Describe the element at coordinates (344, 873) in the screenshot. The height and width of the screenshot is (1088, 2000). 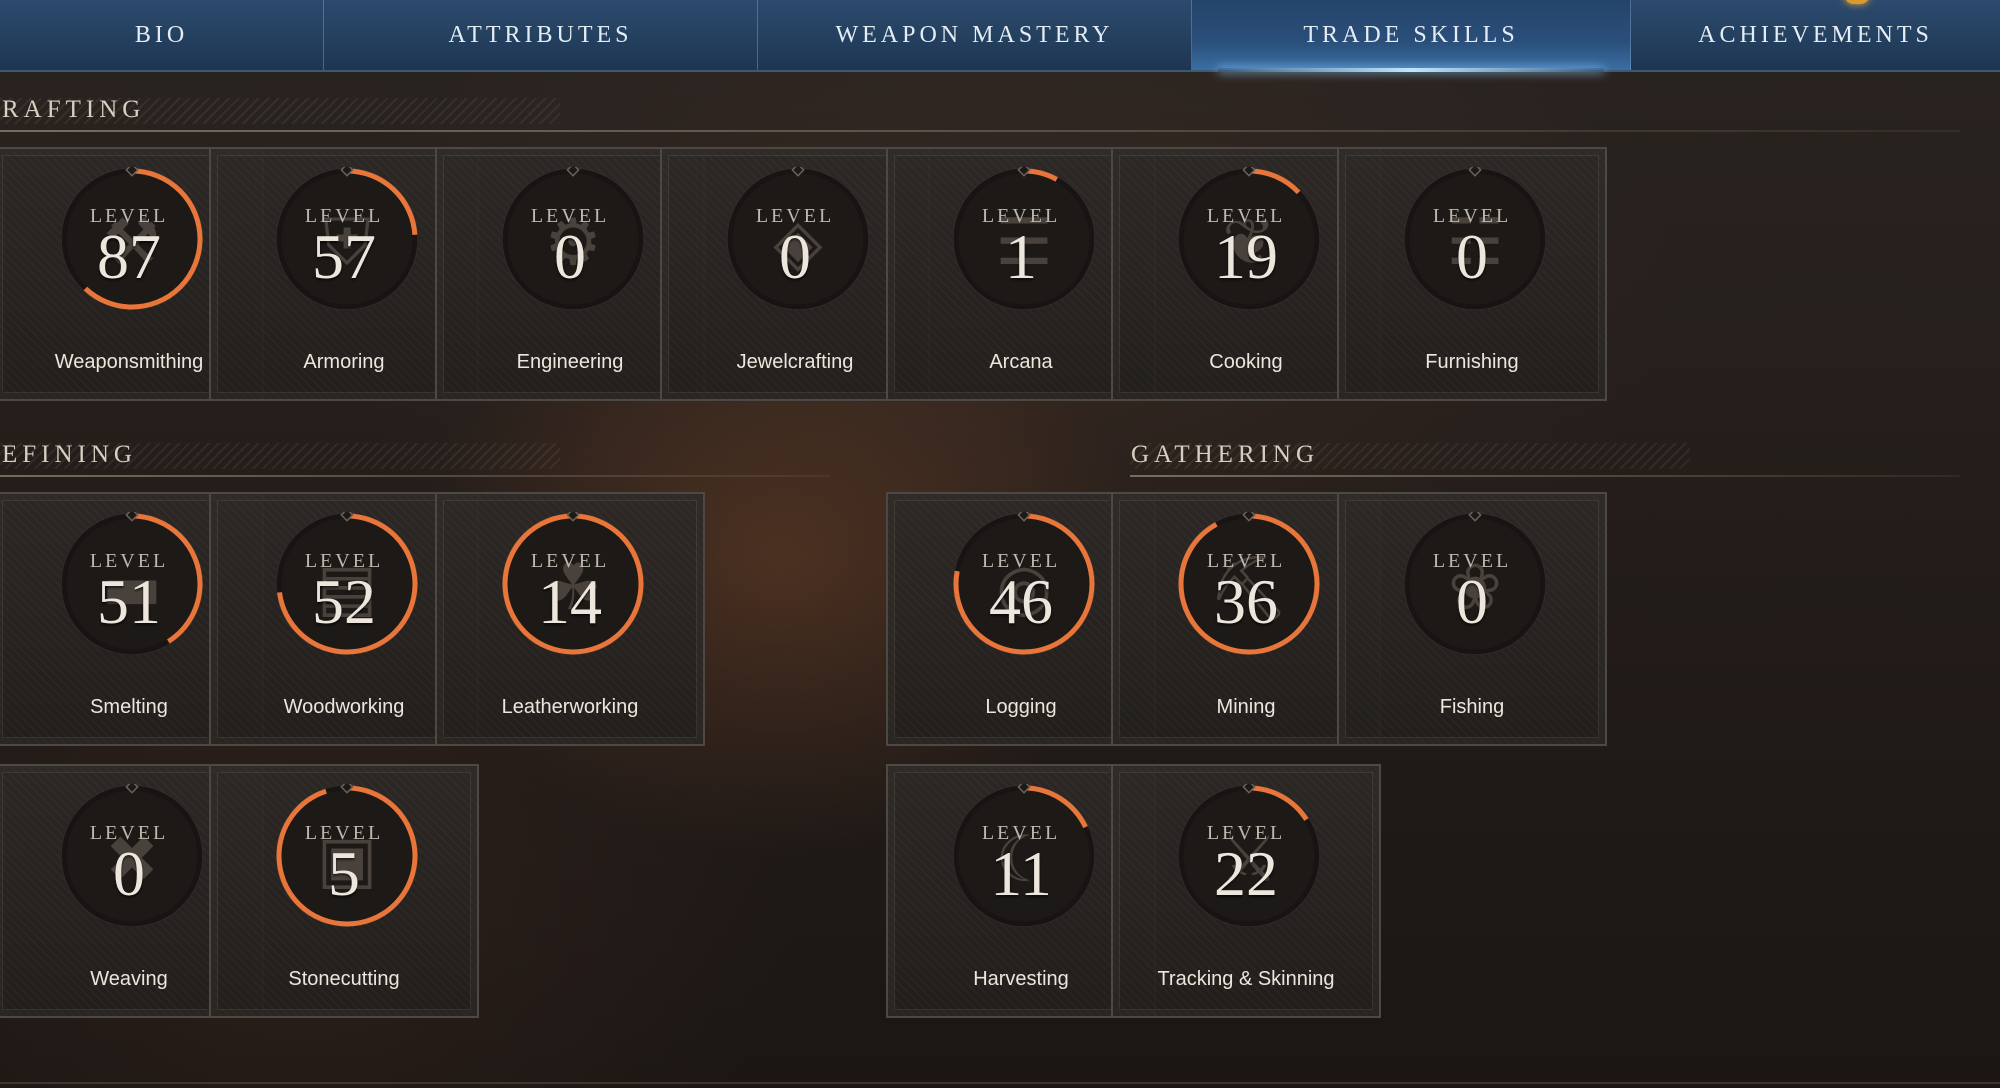
I see `skill-level-value: 5` at that location.